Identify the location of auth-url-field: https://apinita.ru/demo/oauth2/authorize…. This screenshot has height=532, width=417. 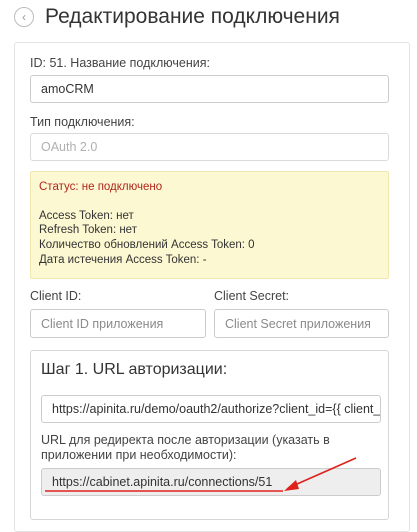
(211, 409).